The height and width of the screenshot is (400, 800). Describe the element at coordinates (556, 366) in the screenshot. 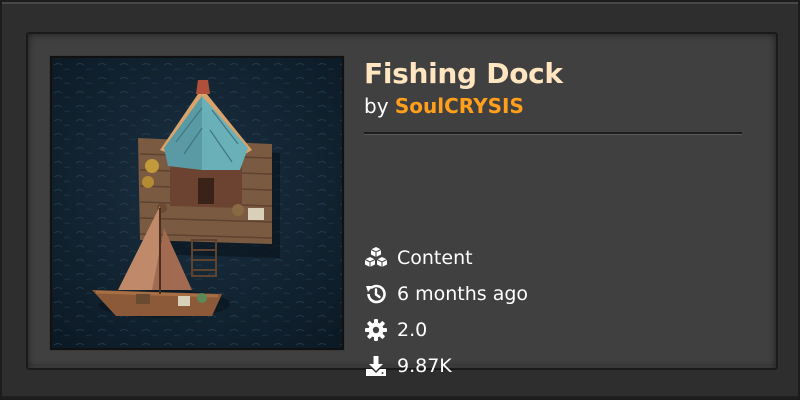

I see `stat-downloads: 9.87K` at that location.